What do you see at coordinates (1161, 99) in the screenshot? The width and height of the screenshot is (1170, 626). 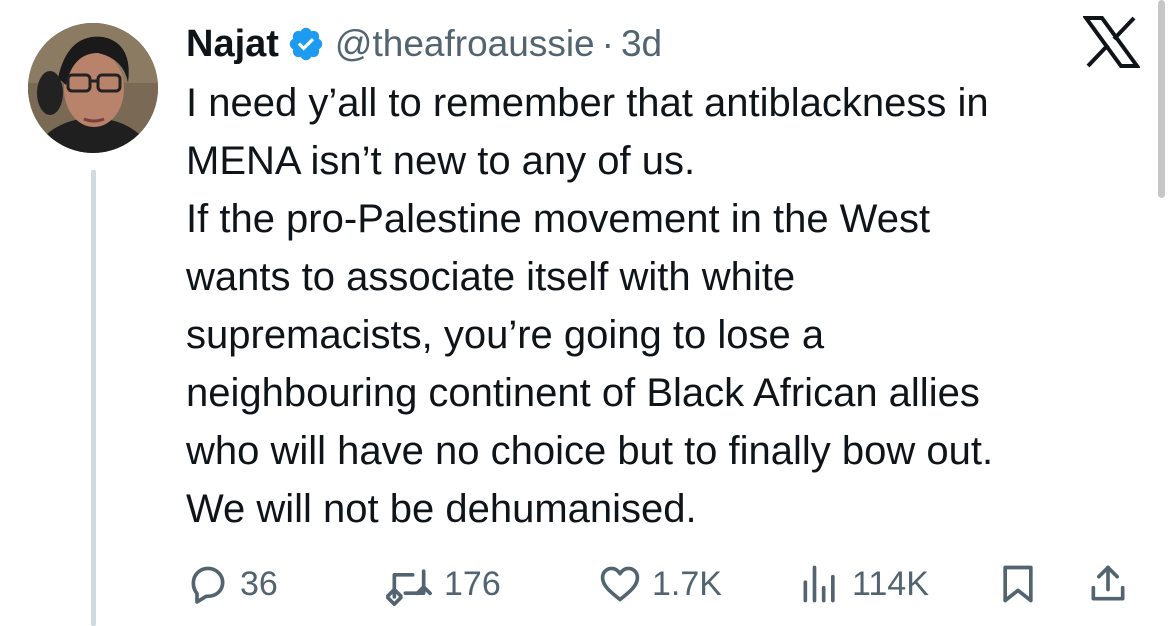 I see `scrollbar` at bounding box center [1161, 99].